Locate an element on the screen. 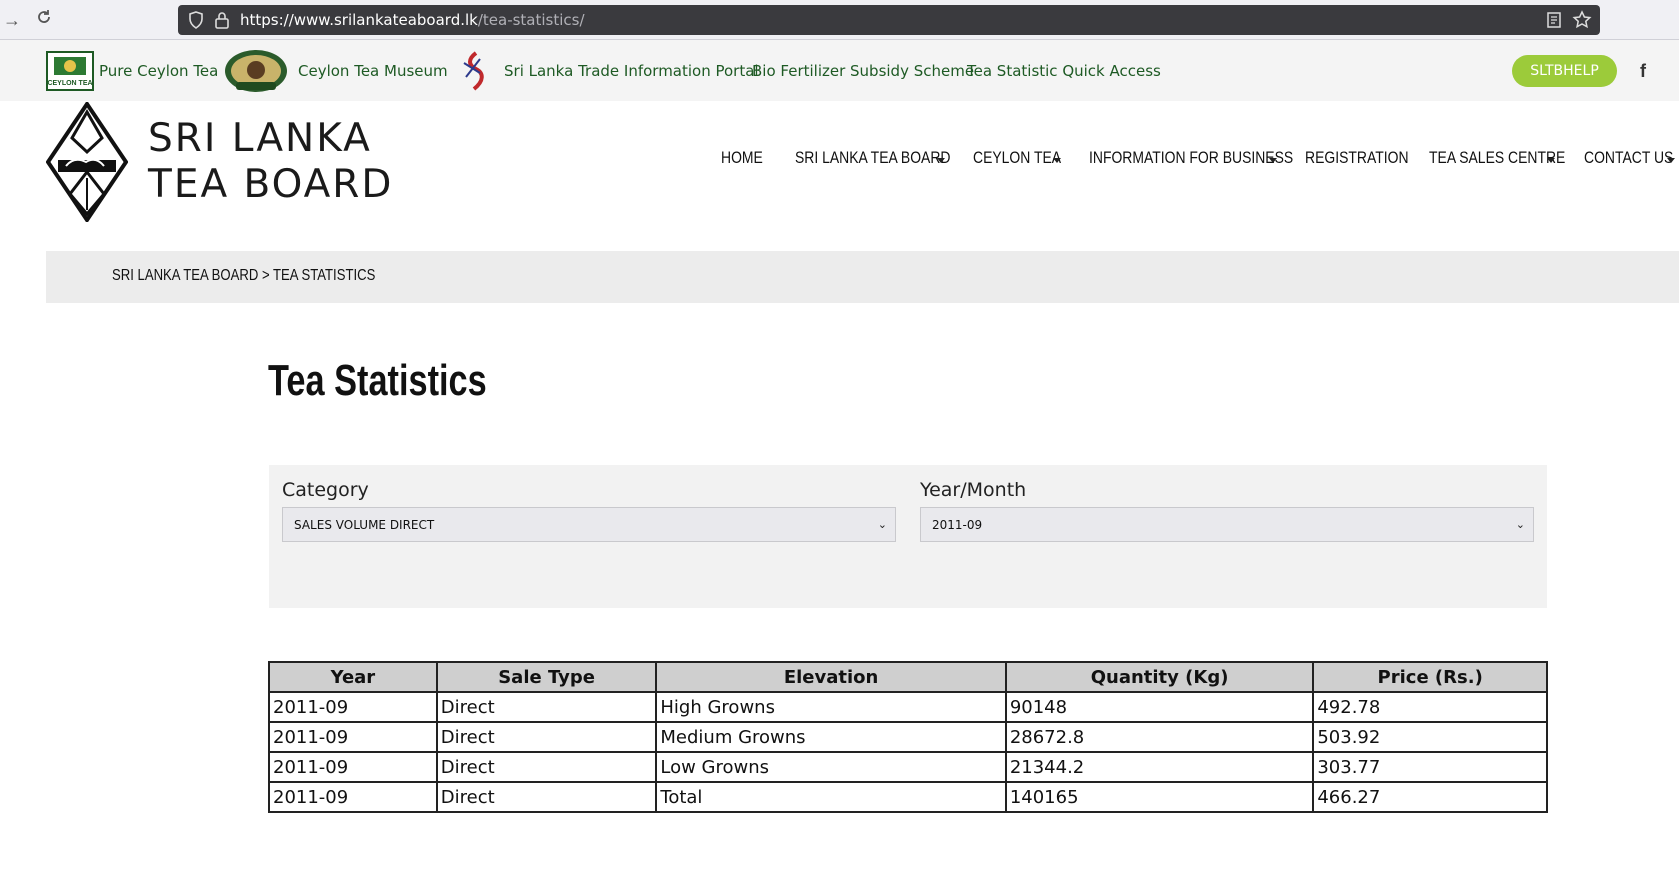 The image size is (1679, 886). sltb-diamond-lion-logo-icon is located at coordinates (87, 162).